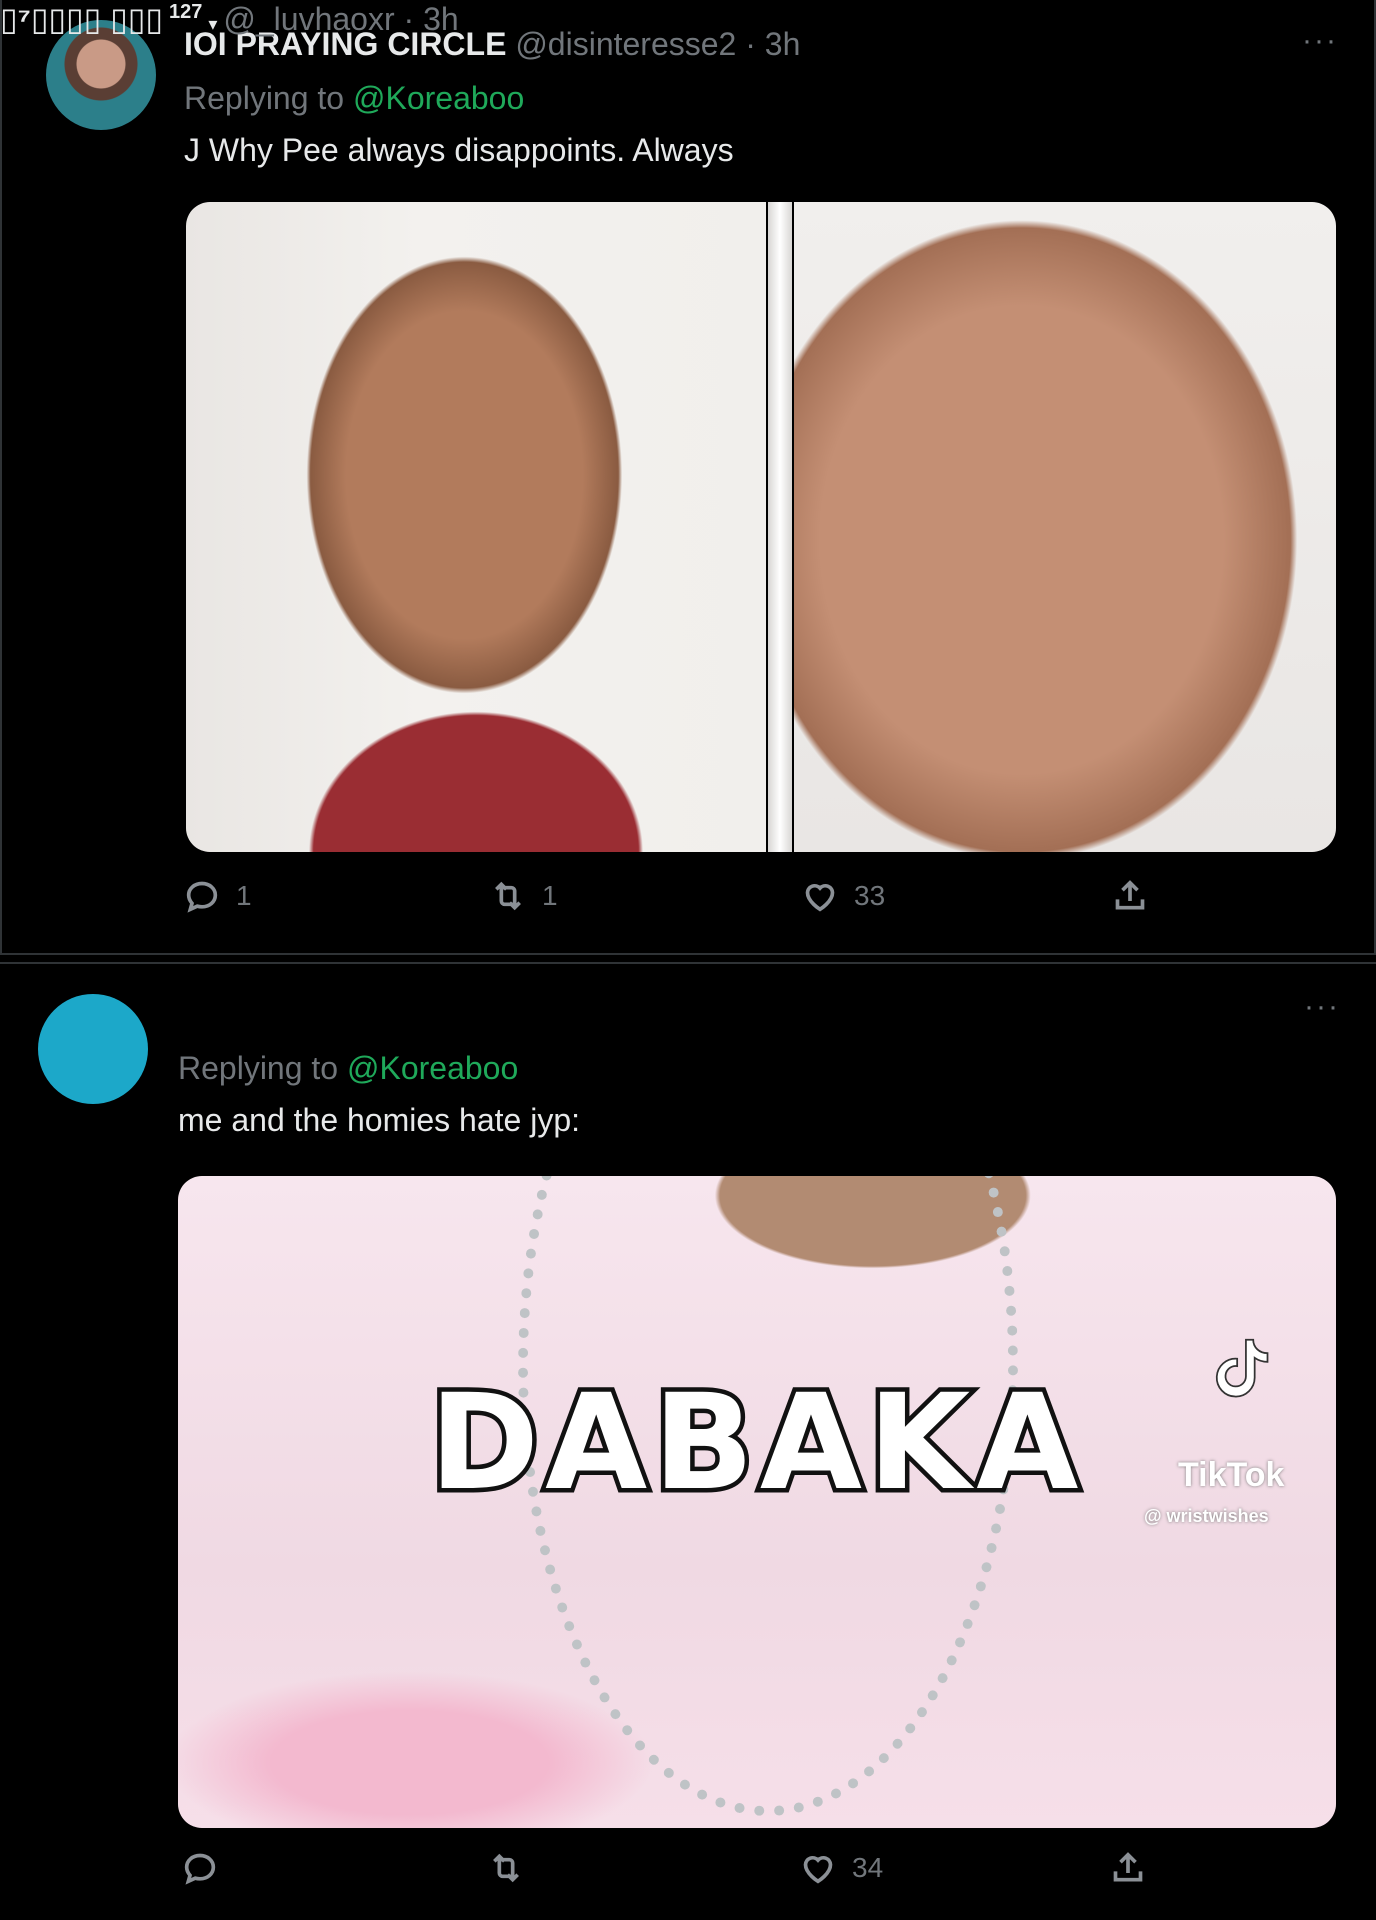 The height and width of the screenshot is (1920, 1376). Describe the element at coordinates (459, 150) in the screenshot. I see `tweet-text: J Why Pee always disappoints. Always` at that location.